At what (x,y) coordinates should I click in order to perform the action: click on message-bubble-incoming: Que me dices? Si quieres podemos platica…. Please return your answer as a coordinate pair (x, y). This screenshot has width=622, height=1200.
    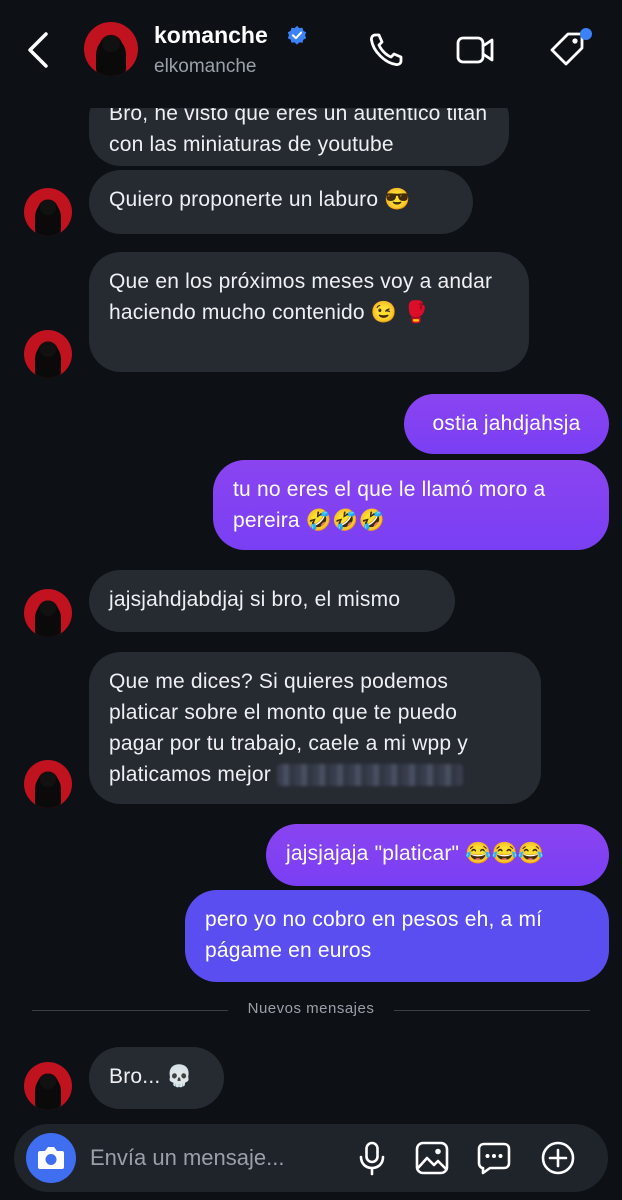
    Looking at the image, I should click on (315, 728).